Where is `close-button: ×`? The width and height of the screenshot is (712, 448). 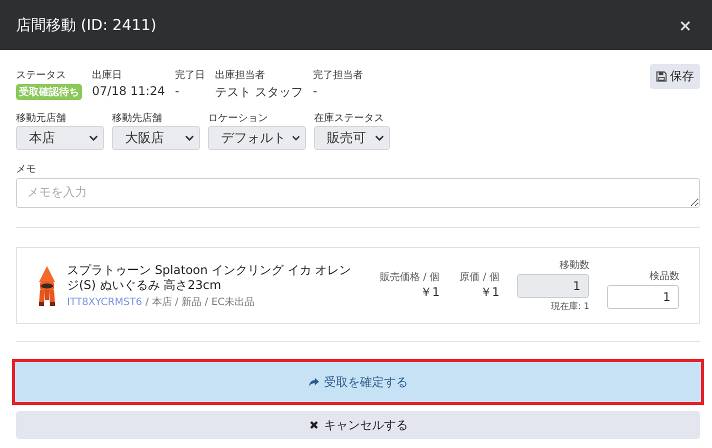 close-button: × is located at coordinates (685, 25).